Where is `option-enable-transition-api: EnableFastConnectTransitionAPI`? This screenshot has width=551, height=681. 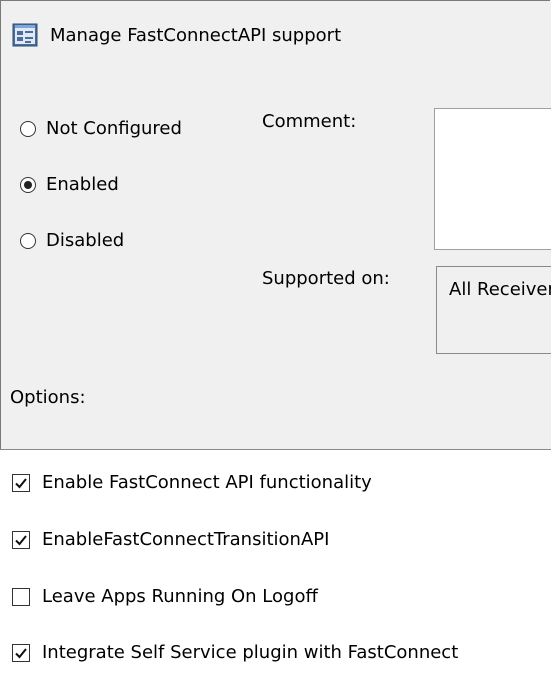
option-enable-transition-api: EnableFastConnectTransitionAPI is located at coordinates (170, 539).